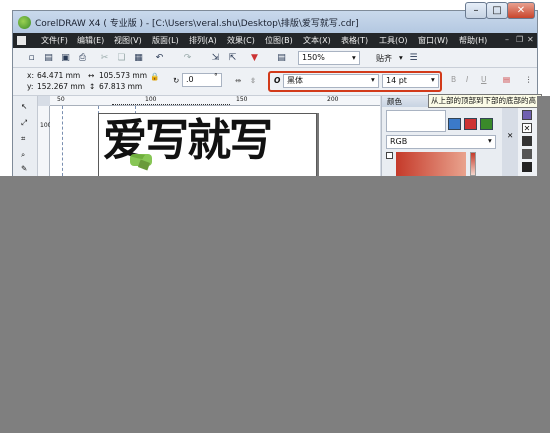 The height and width of the screenshot is (433, 550). Describe the element at coordinates (470, 124) in the screenshot. I see `color-viewers-icon` at that location.